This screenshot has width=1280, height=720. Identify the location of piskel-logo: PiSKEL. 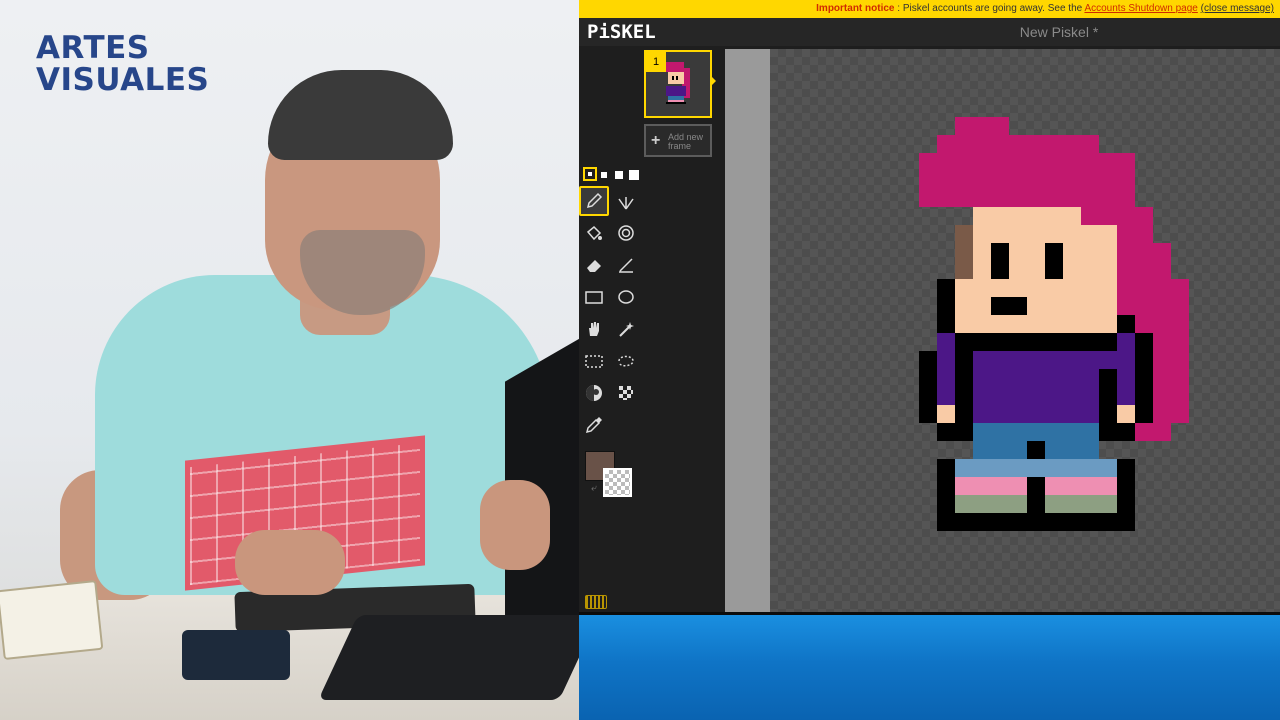
(621, 32).